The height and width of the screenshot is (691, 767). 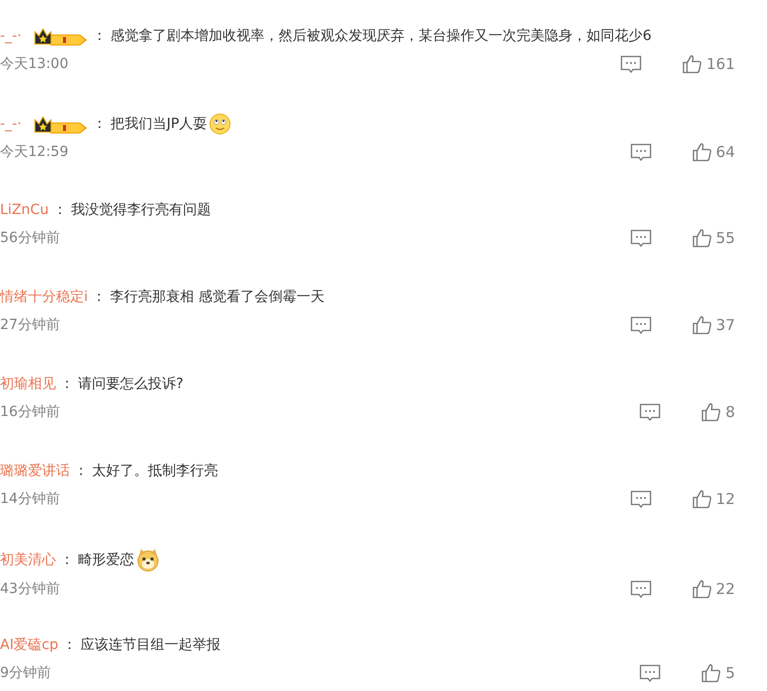 I want to click on like-count: 8, so click(x=730, y=412).